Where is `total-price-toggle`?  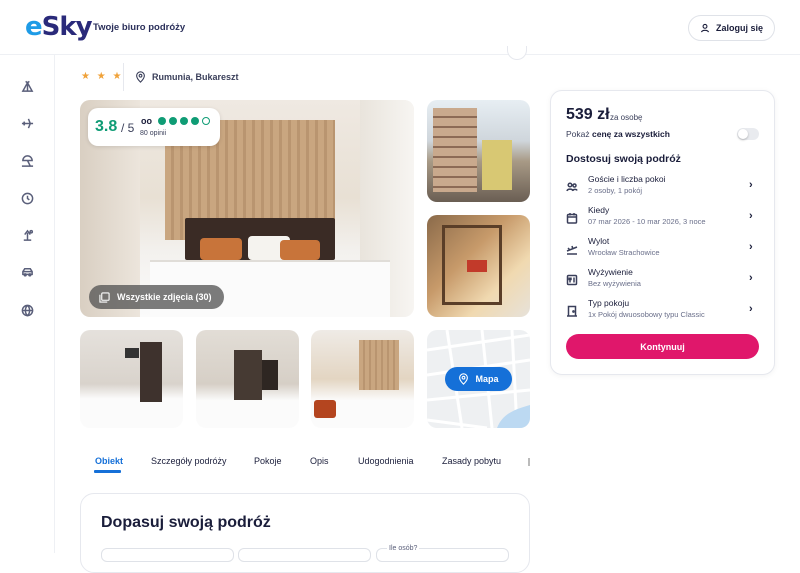 total-price-toggle is located at coordinates (748, 134).